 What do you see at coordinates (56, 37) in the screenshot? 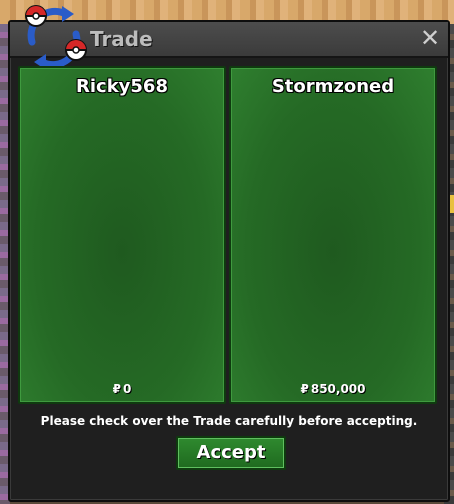
I see `trade-arrows-pokeball-icon` at bounding box center [56, 37].